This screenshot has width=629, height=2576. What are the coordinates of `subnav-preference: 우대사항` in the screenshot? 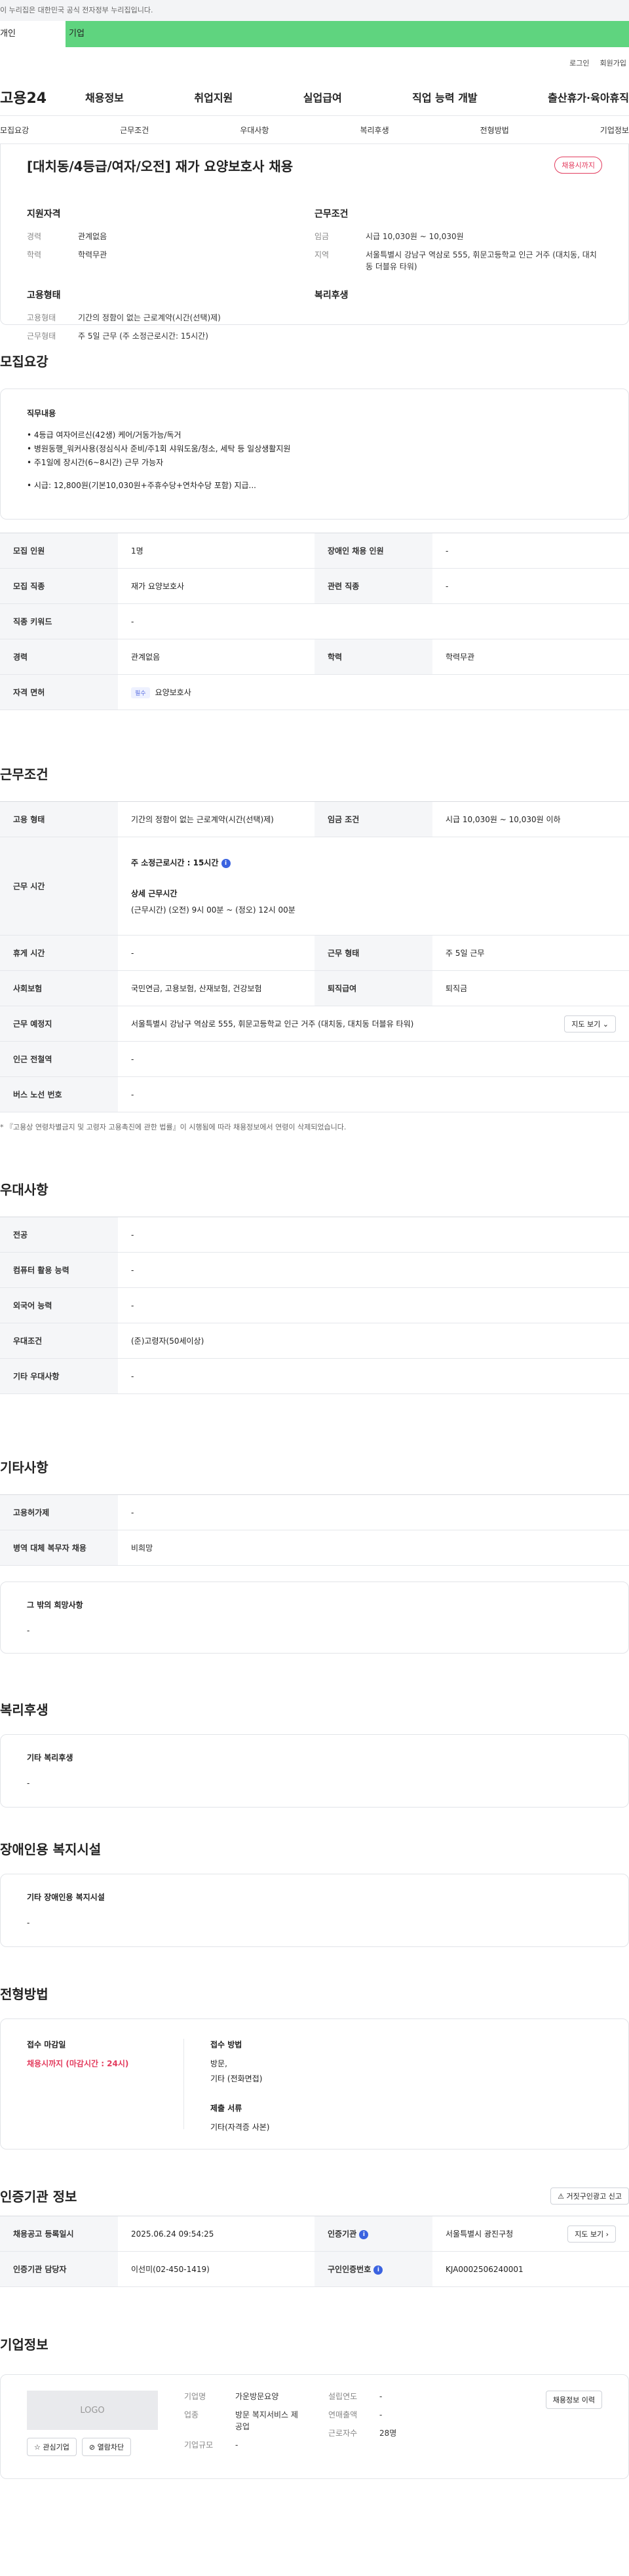 It's located at (254, 130).